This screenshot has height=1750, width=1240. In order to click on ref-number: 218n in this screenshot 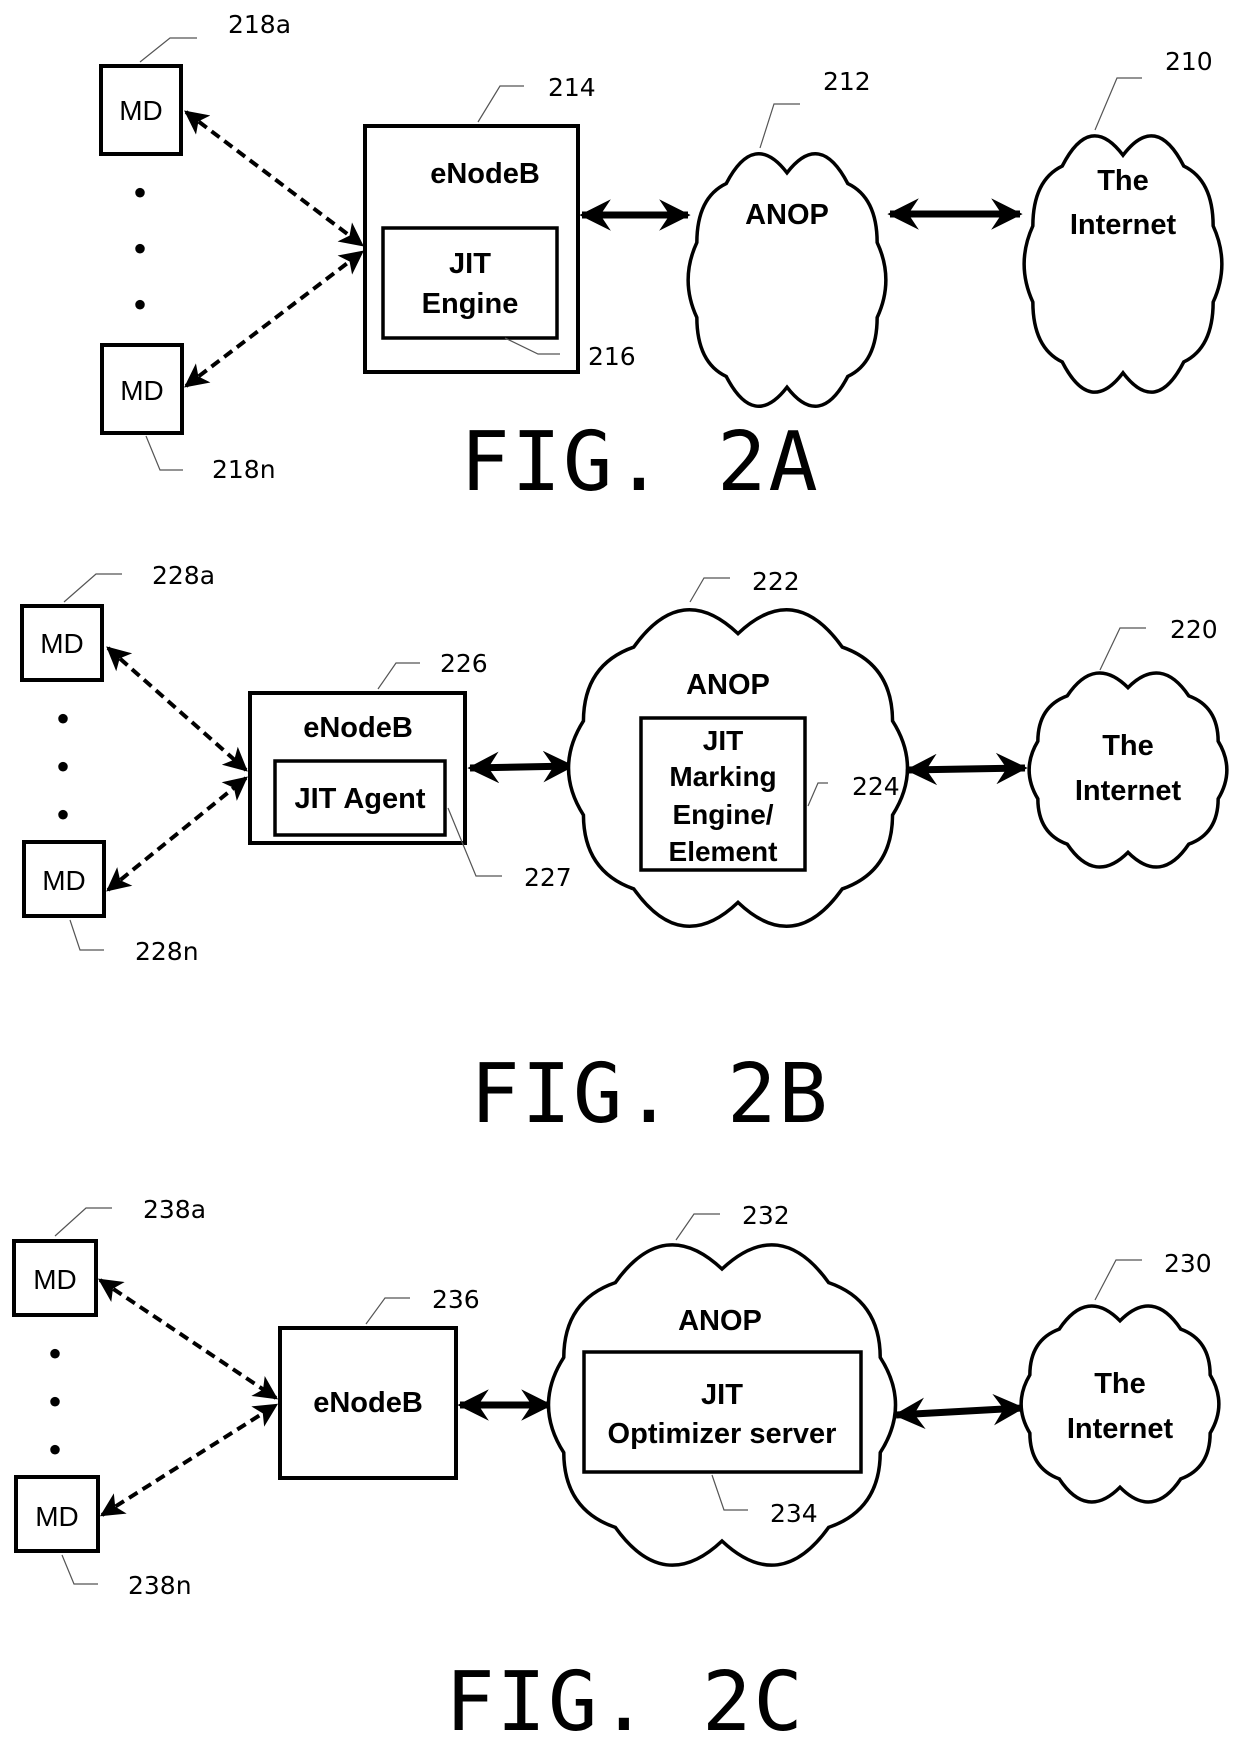, I will do `click(244, 469)`.